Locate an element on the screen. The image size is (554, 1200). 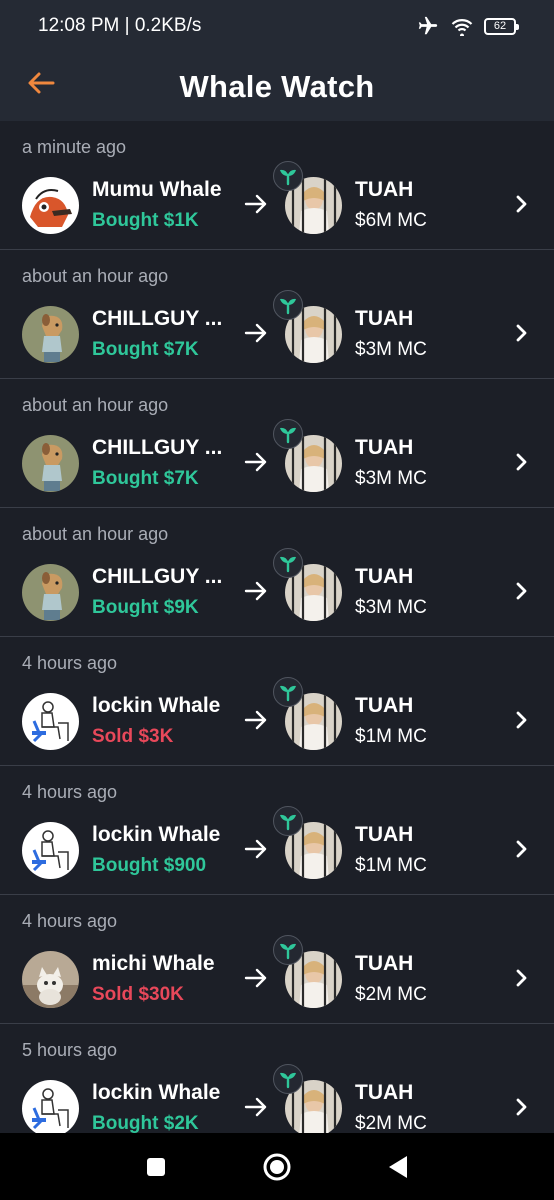
status-icons: 62 is located at coordinates (467, 26).